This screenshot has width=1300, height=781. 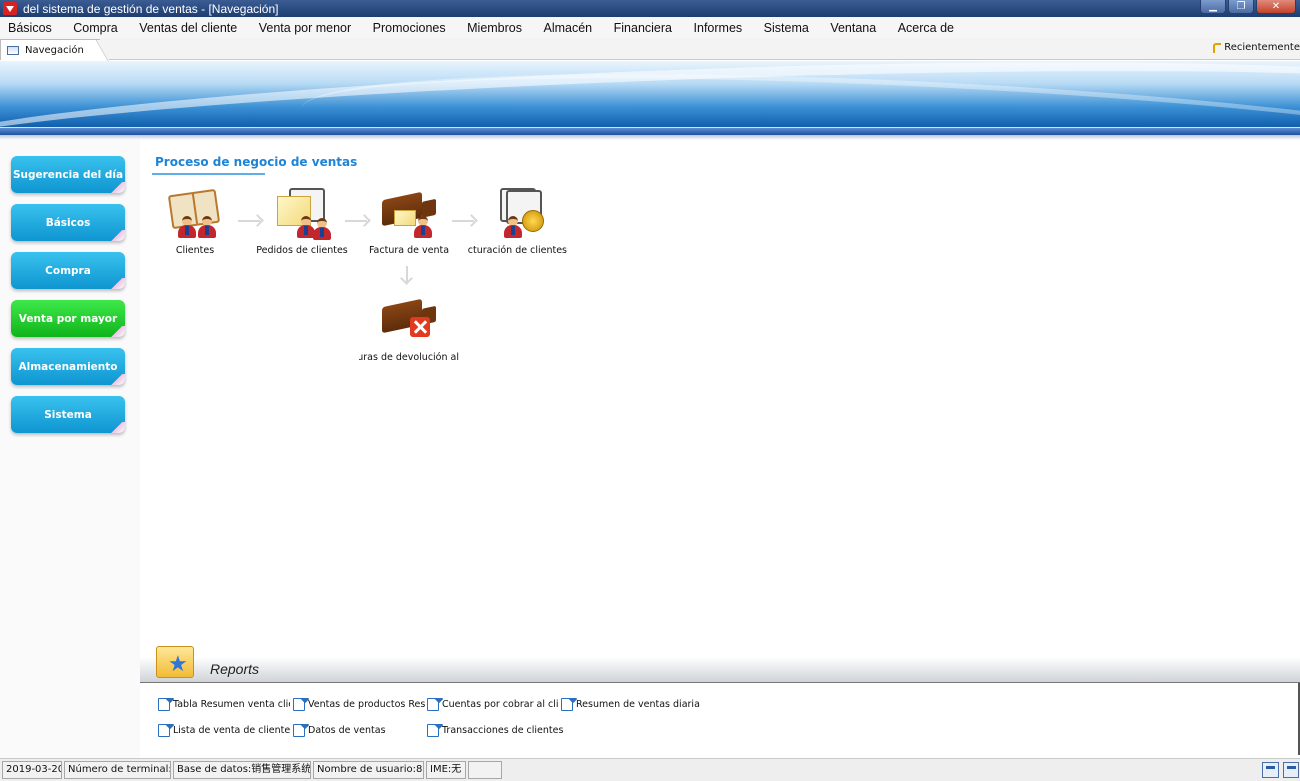 I want to click on menu-financiera: Financiera, so click(x=643, y=28).